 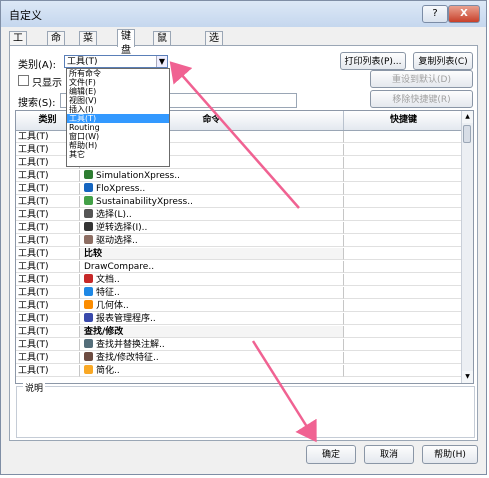 I want to click on arrow-to-ok, so click(x=284, y=391).